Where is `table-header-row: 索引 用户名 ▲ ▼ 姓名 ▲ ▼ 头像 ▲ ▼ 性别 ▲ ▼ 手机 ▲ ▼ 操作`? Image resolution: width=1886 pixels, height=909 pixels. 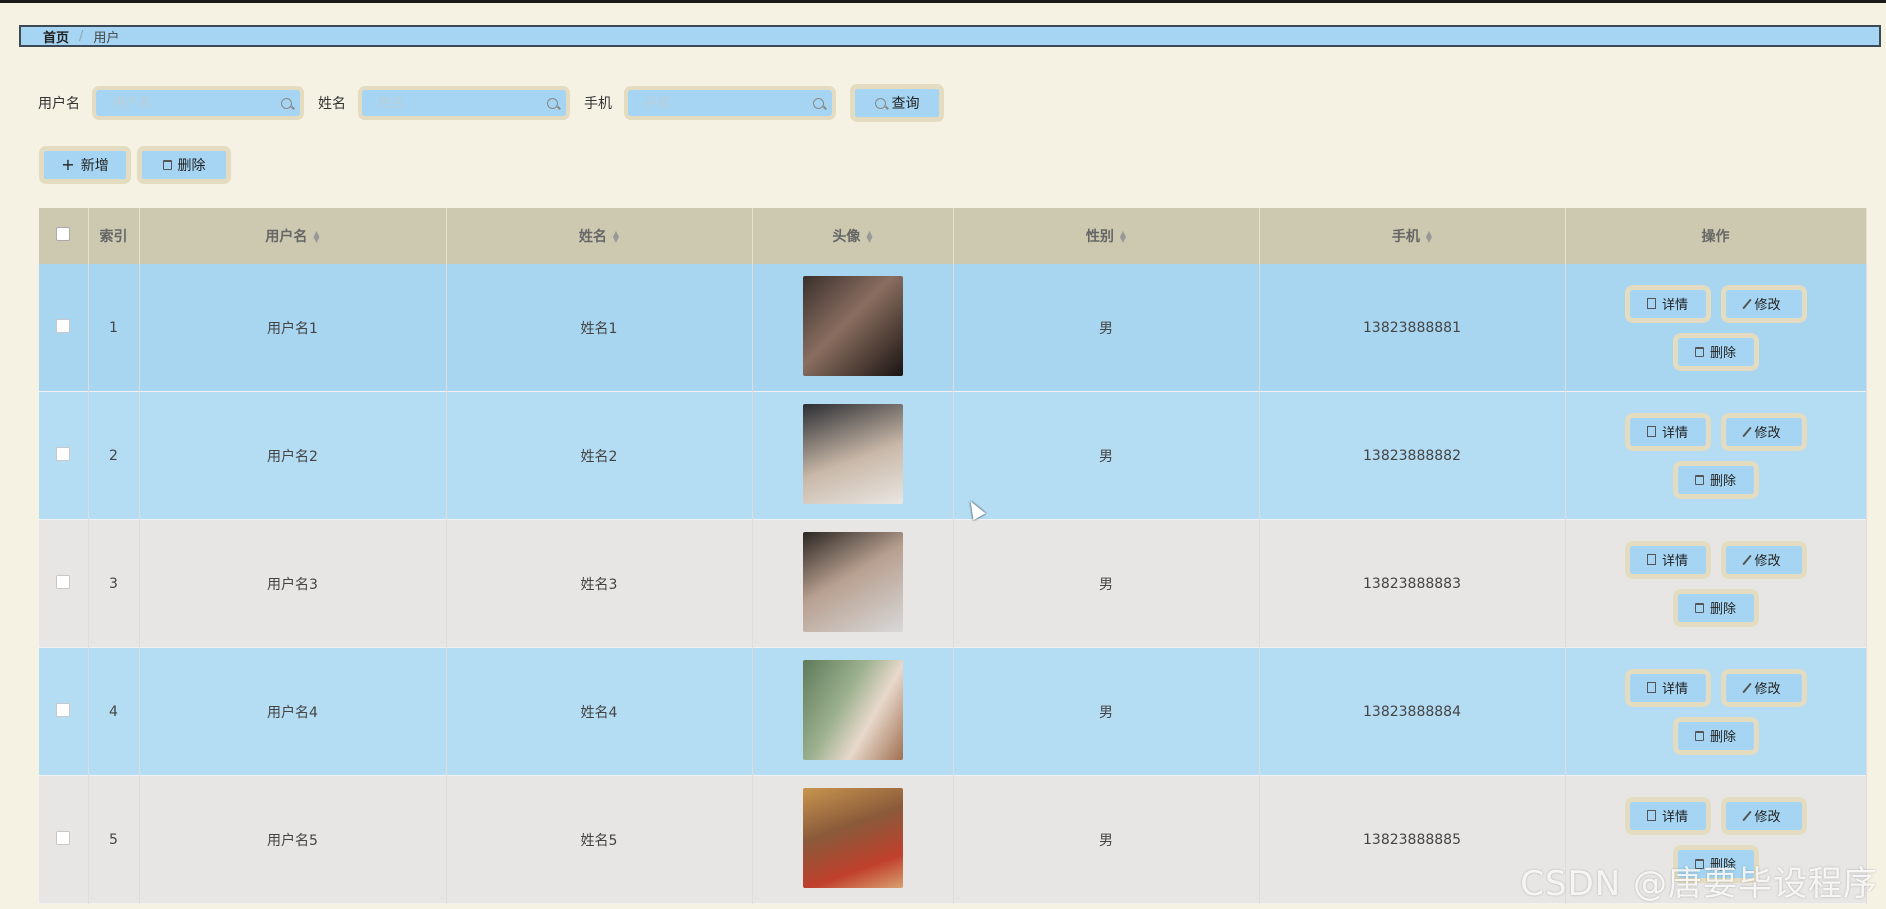 table-header-row: 索引 用户名 ▲ ▼ 姓名 ▲ ▼ 头像 ▲ ▼ 性别 ▲ ▼ 手机 ▲ ▼ 操作 is located at coordinates (953, 236).